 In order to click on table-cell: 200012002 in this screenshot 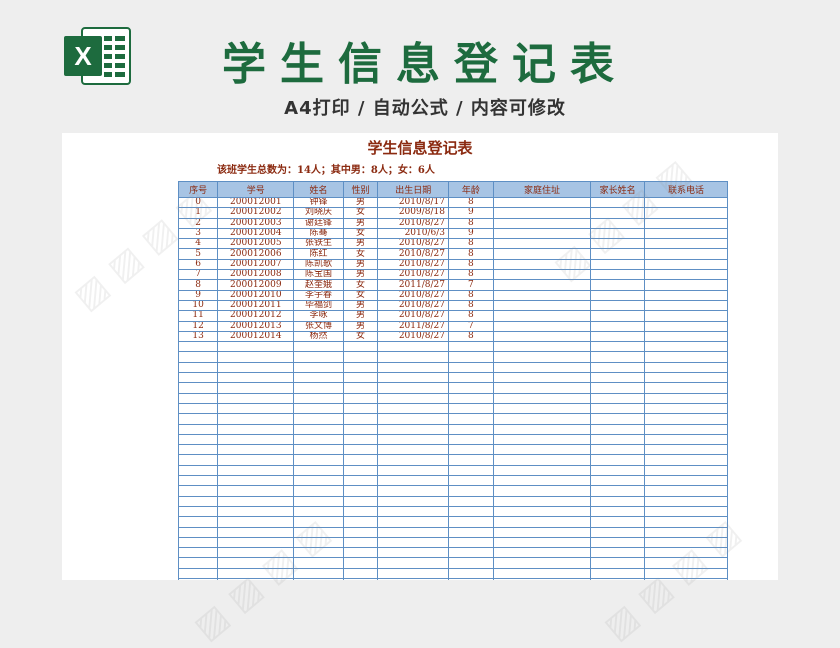, I will do `click(256, 213)`.